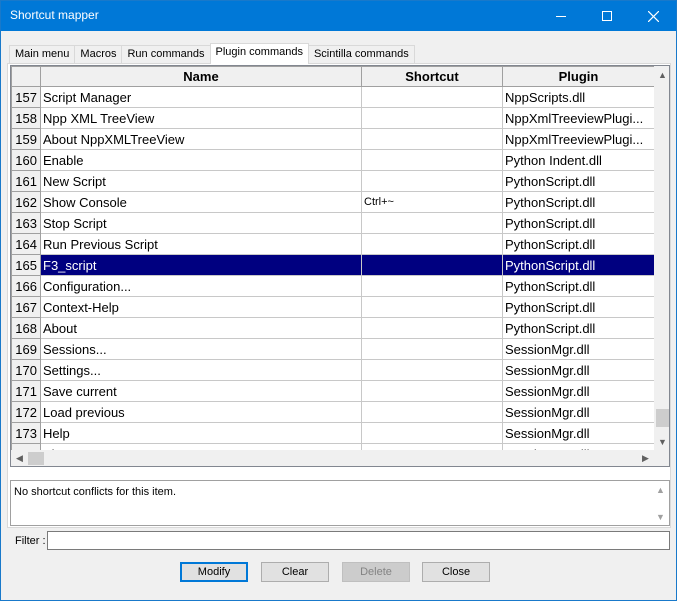 The height and width of the screenshot is (601, 677). I want to click on name-cell: Show Console, so click(201, 202).